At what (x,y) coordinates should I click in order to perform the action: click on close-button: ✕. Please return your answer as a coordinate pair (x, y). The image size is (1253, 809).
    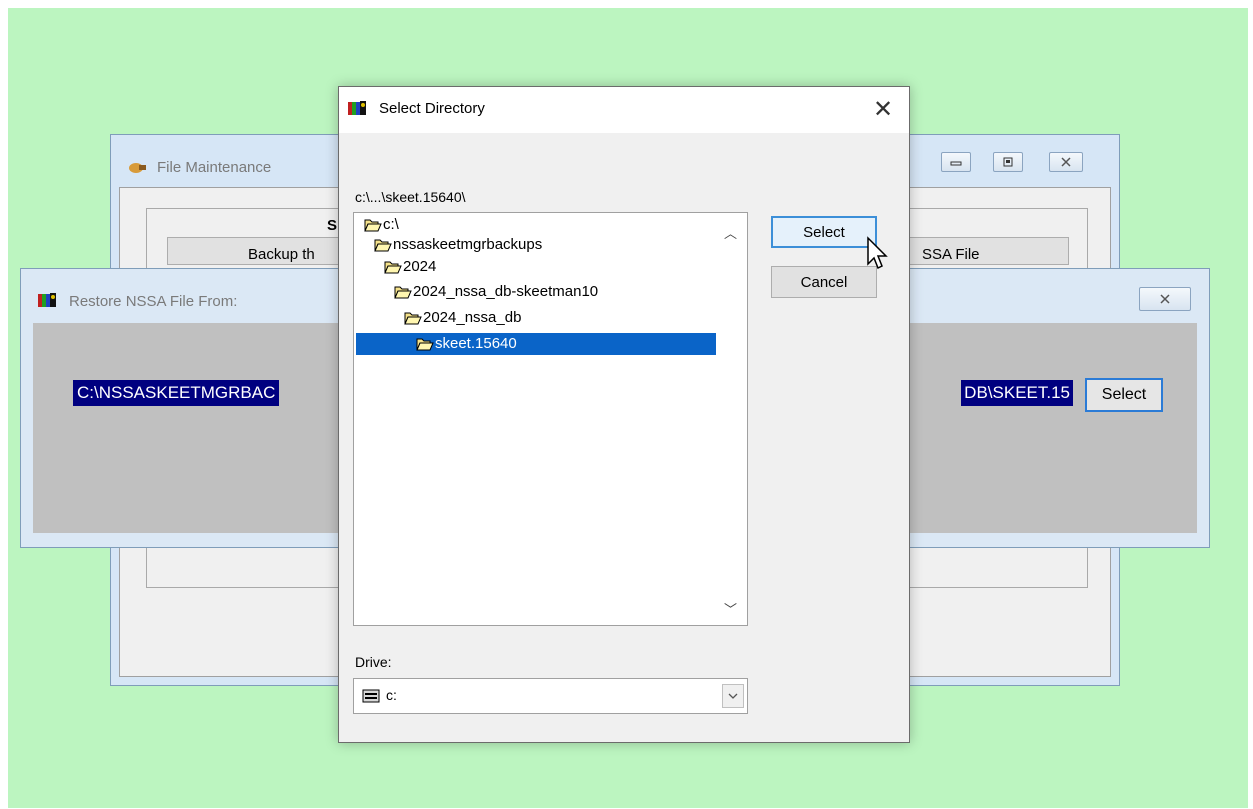
    Looking at the image, I should click on (883, 111).